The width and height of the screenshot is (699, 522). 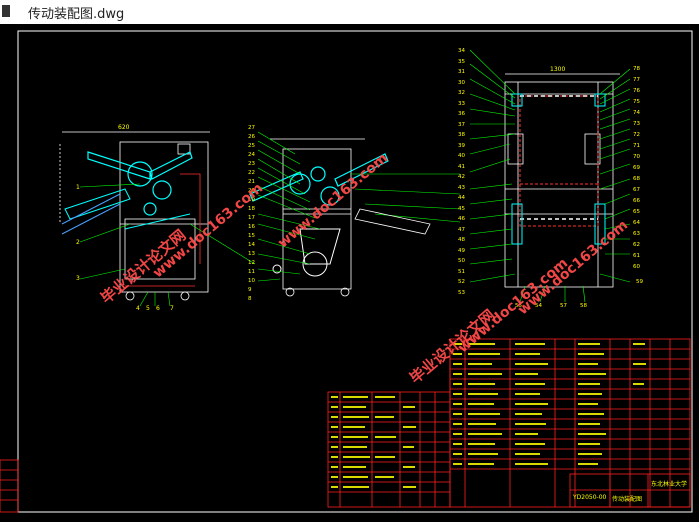 I want to click on balloon-b: 15, so click(x=251, y=236).